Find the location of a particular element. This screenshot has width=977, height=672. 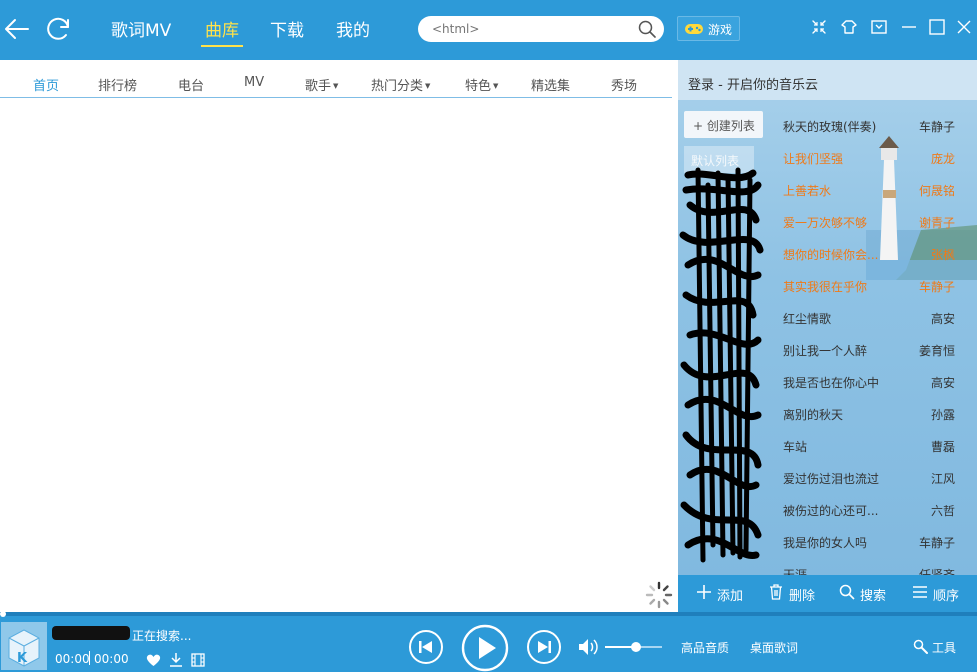

subtab-charts: 排行榜 is located at coordinates (117, 84).